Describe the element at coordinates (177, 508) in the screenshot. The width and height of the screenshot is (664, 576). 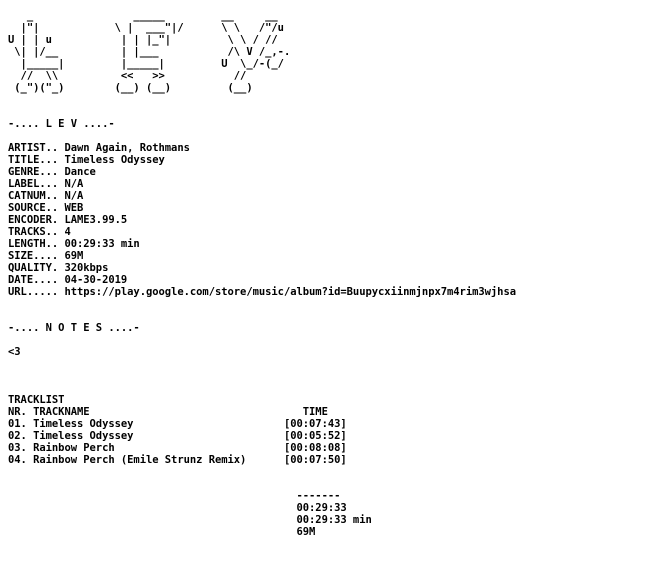
I see `total-time: 00:29:33` at that location.